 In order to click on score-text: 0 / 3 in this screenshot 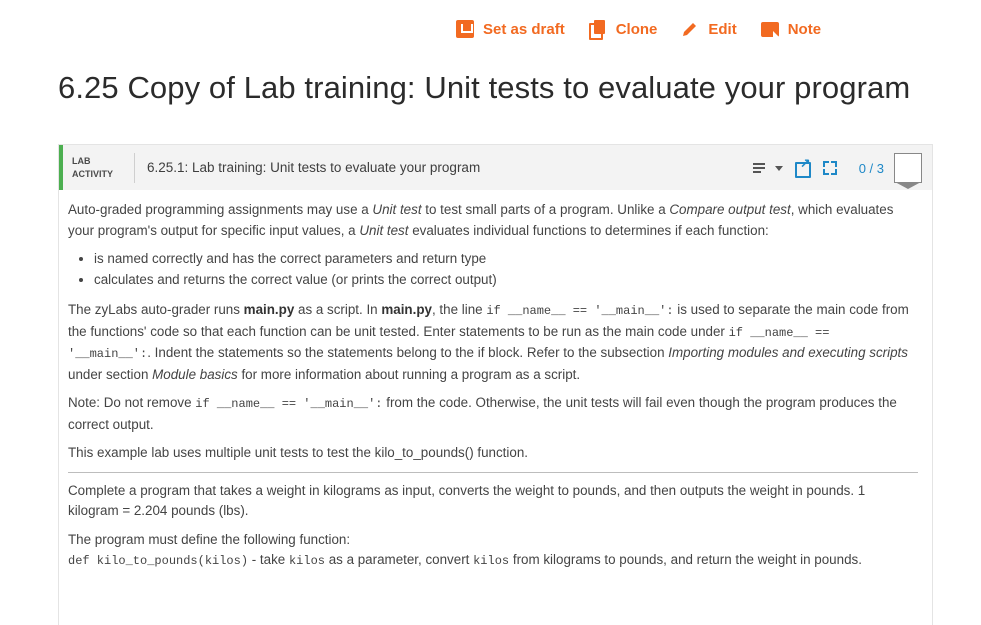, I will do `click(871, 168)`.